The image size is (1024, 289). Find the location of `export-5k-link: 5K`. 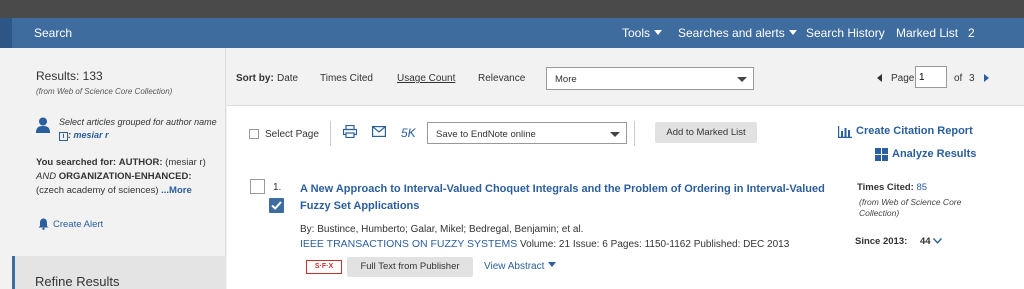

export-5k-link: 5K is located at coordinates (408, 133).